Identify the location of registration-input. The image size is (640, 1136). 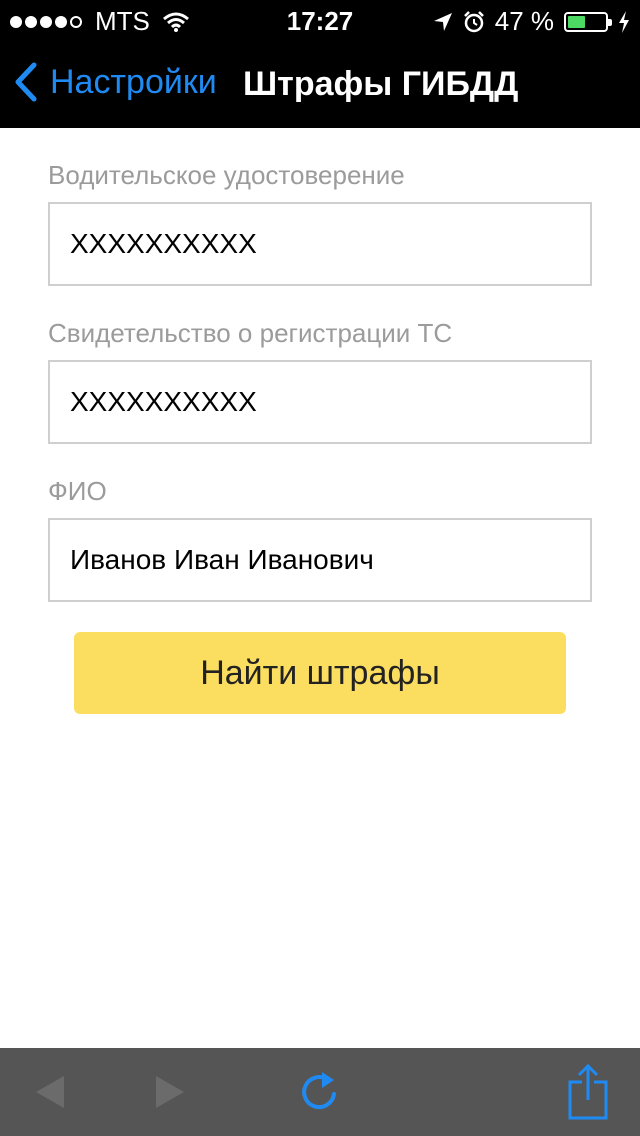
(320, 402).